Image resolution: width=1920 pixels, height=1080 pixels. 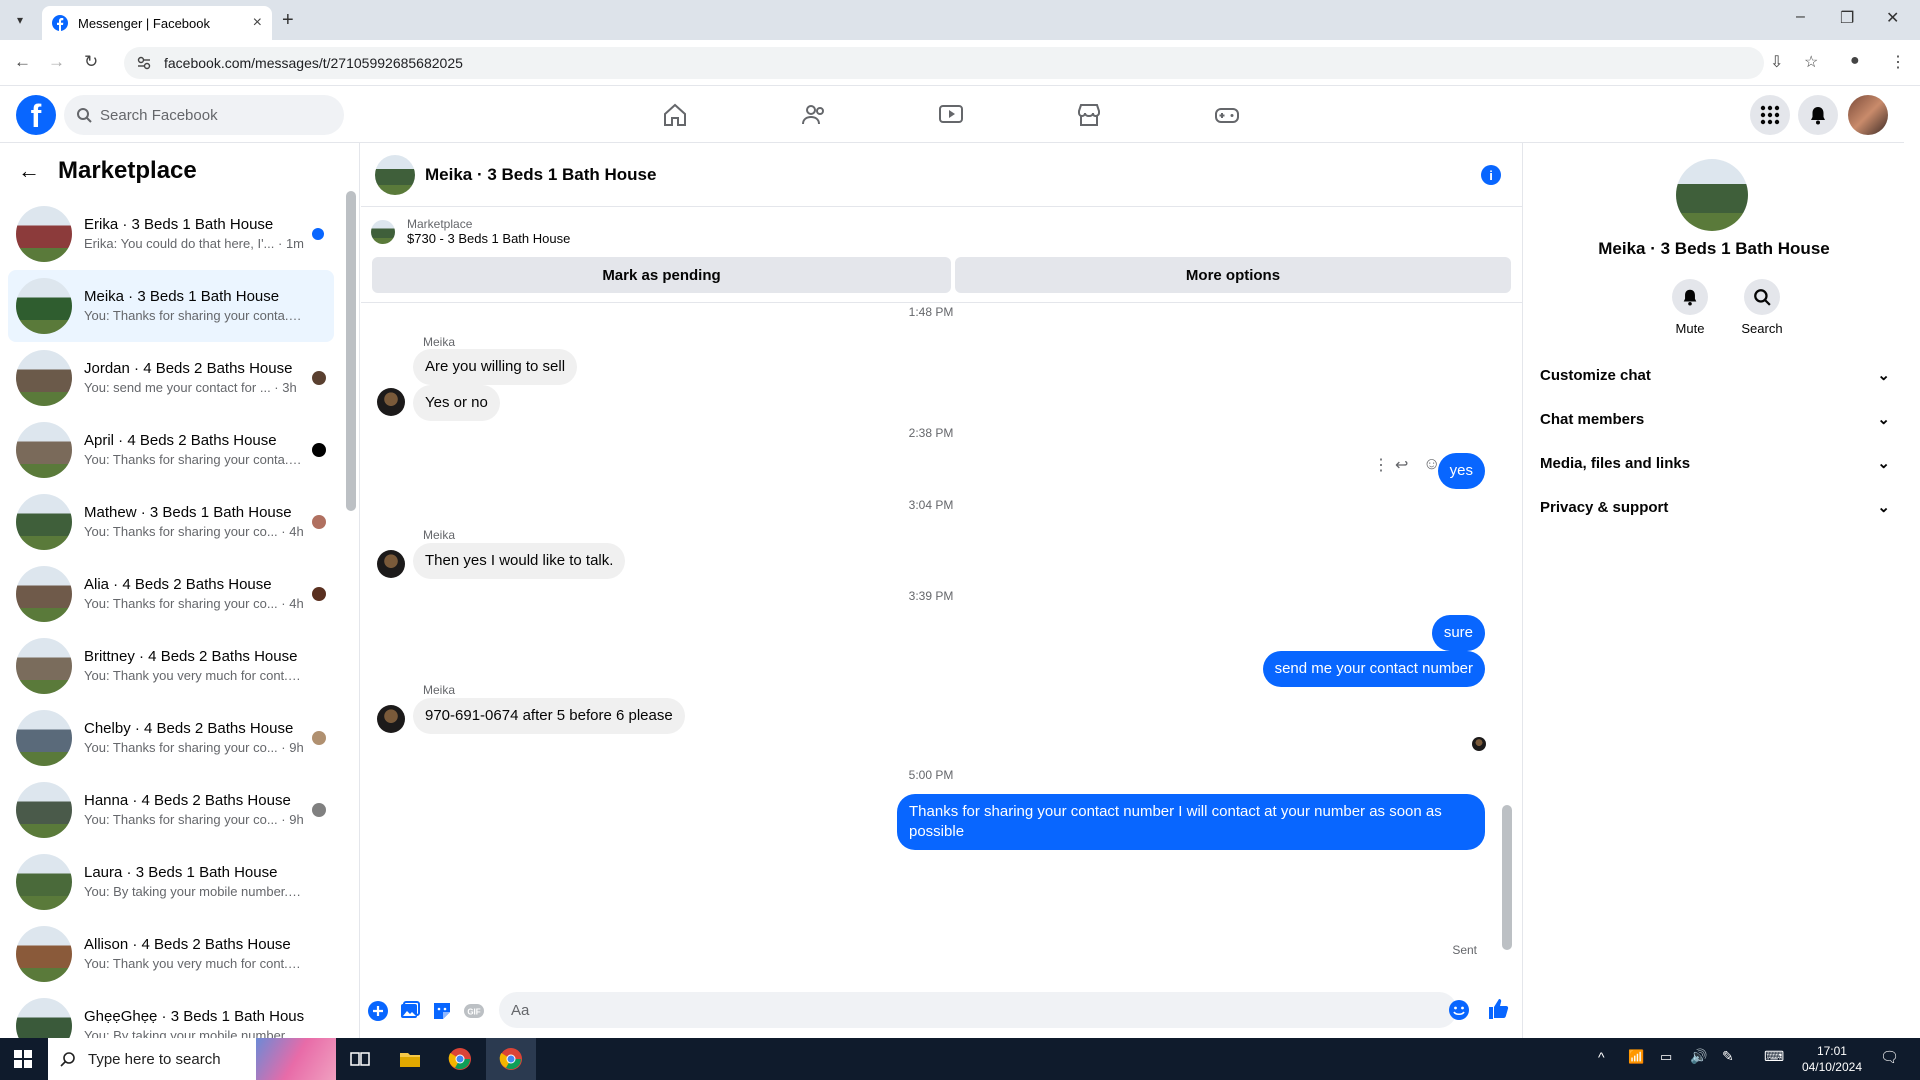 What do you see at coordinates (1715, 463) in the screenshot?
I see `media-files-links-section: Media, files and links ⌄` at bounding box center [1715, 463].